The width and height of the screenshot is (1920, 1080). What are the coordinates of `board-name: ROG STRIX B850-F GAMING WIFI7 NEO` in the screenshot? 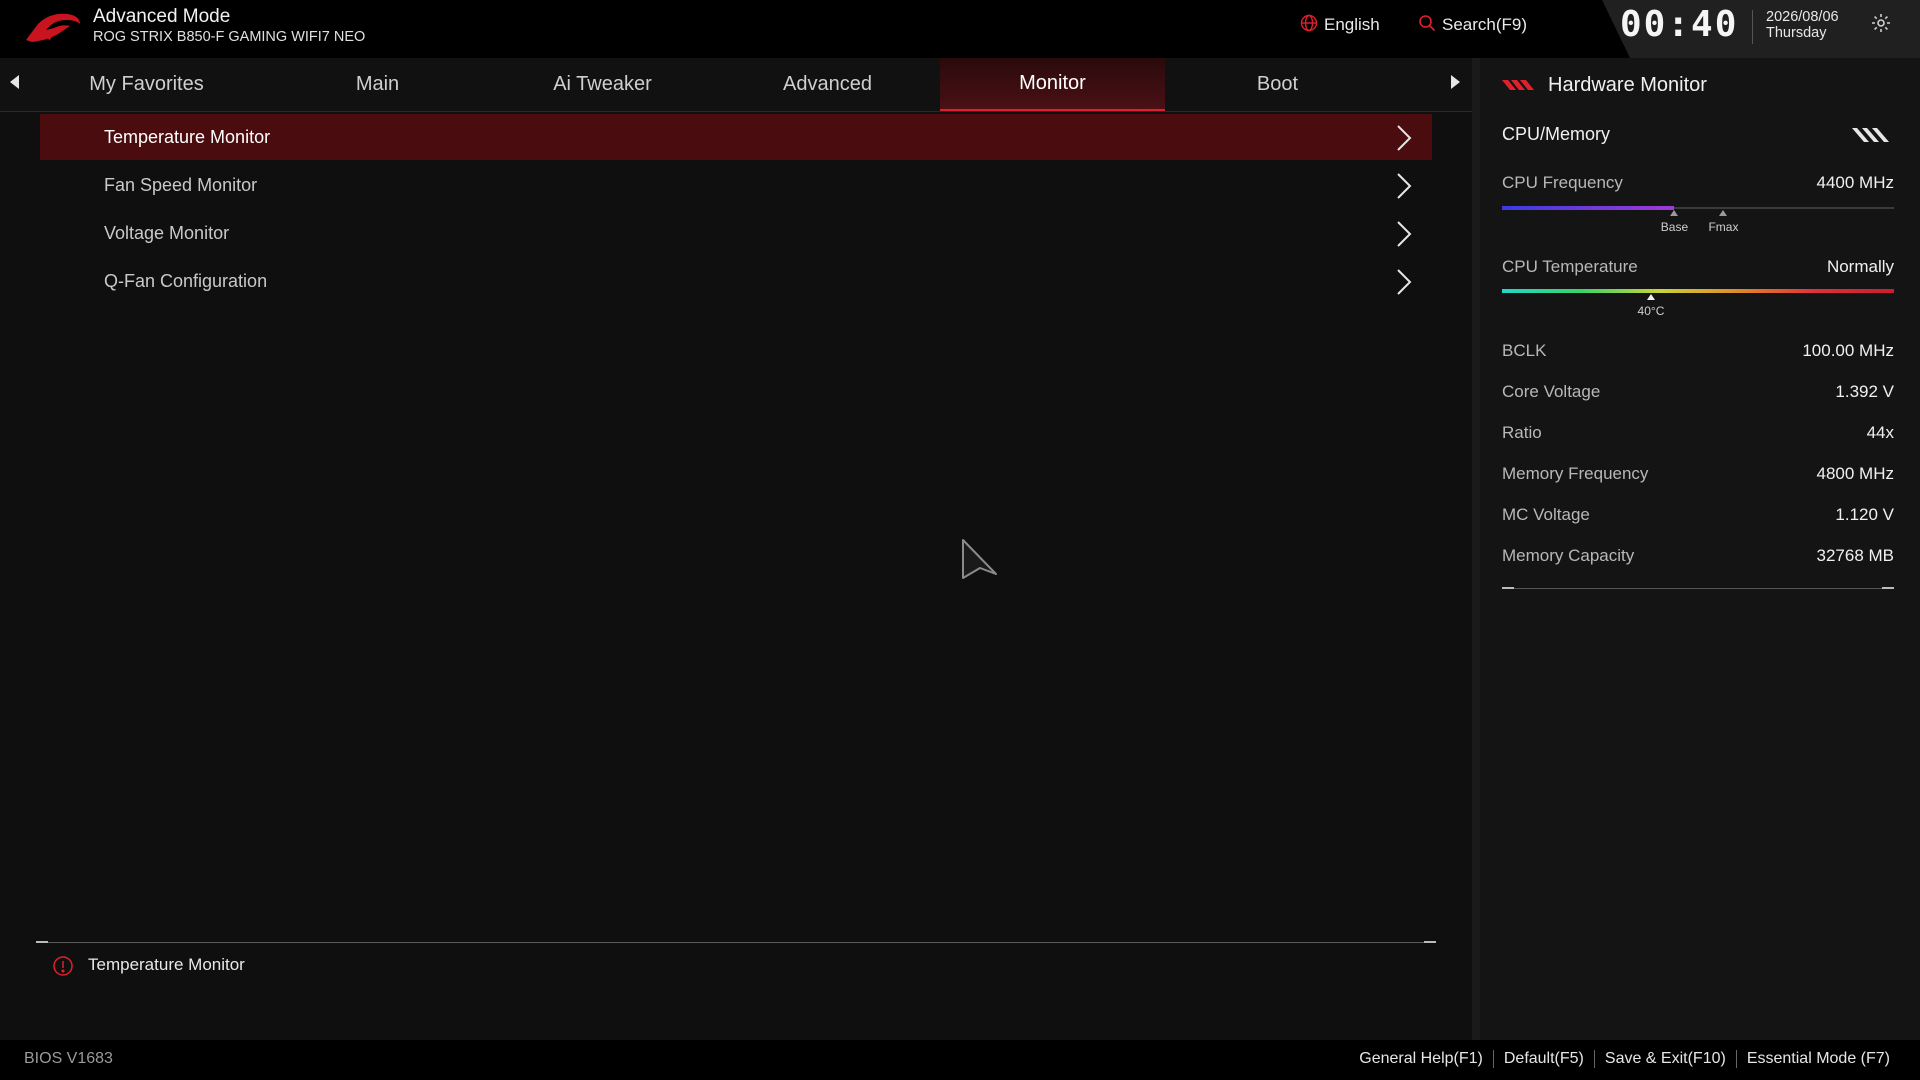 It's located at (229, 37).